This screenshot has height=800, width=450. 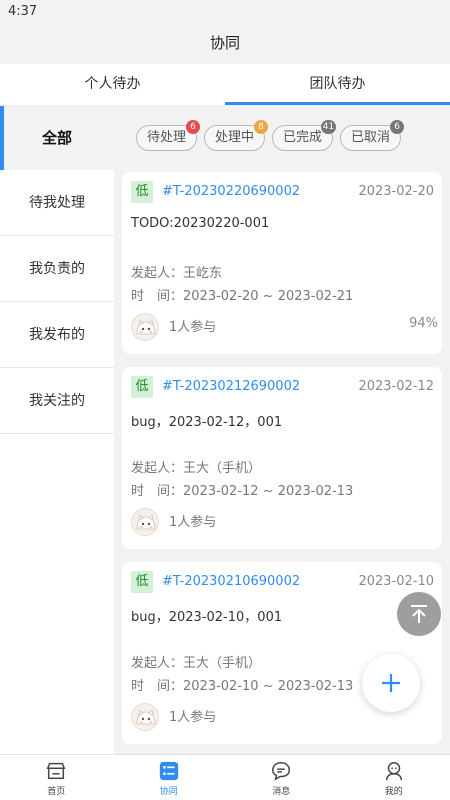 I want to click on filter-cancelled: 已取消 6, so click(x=372, y=135).